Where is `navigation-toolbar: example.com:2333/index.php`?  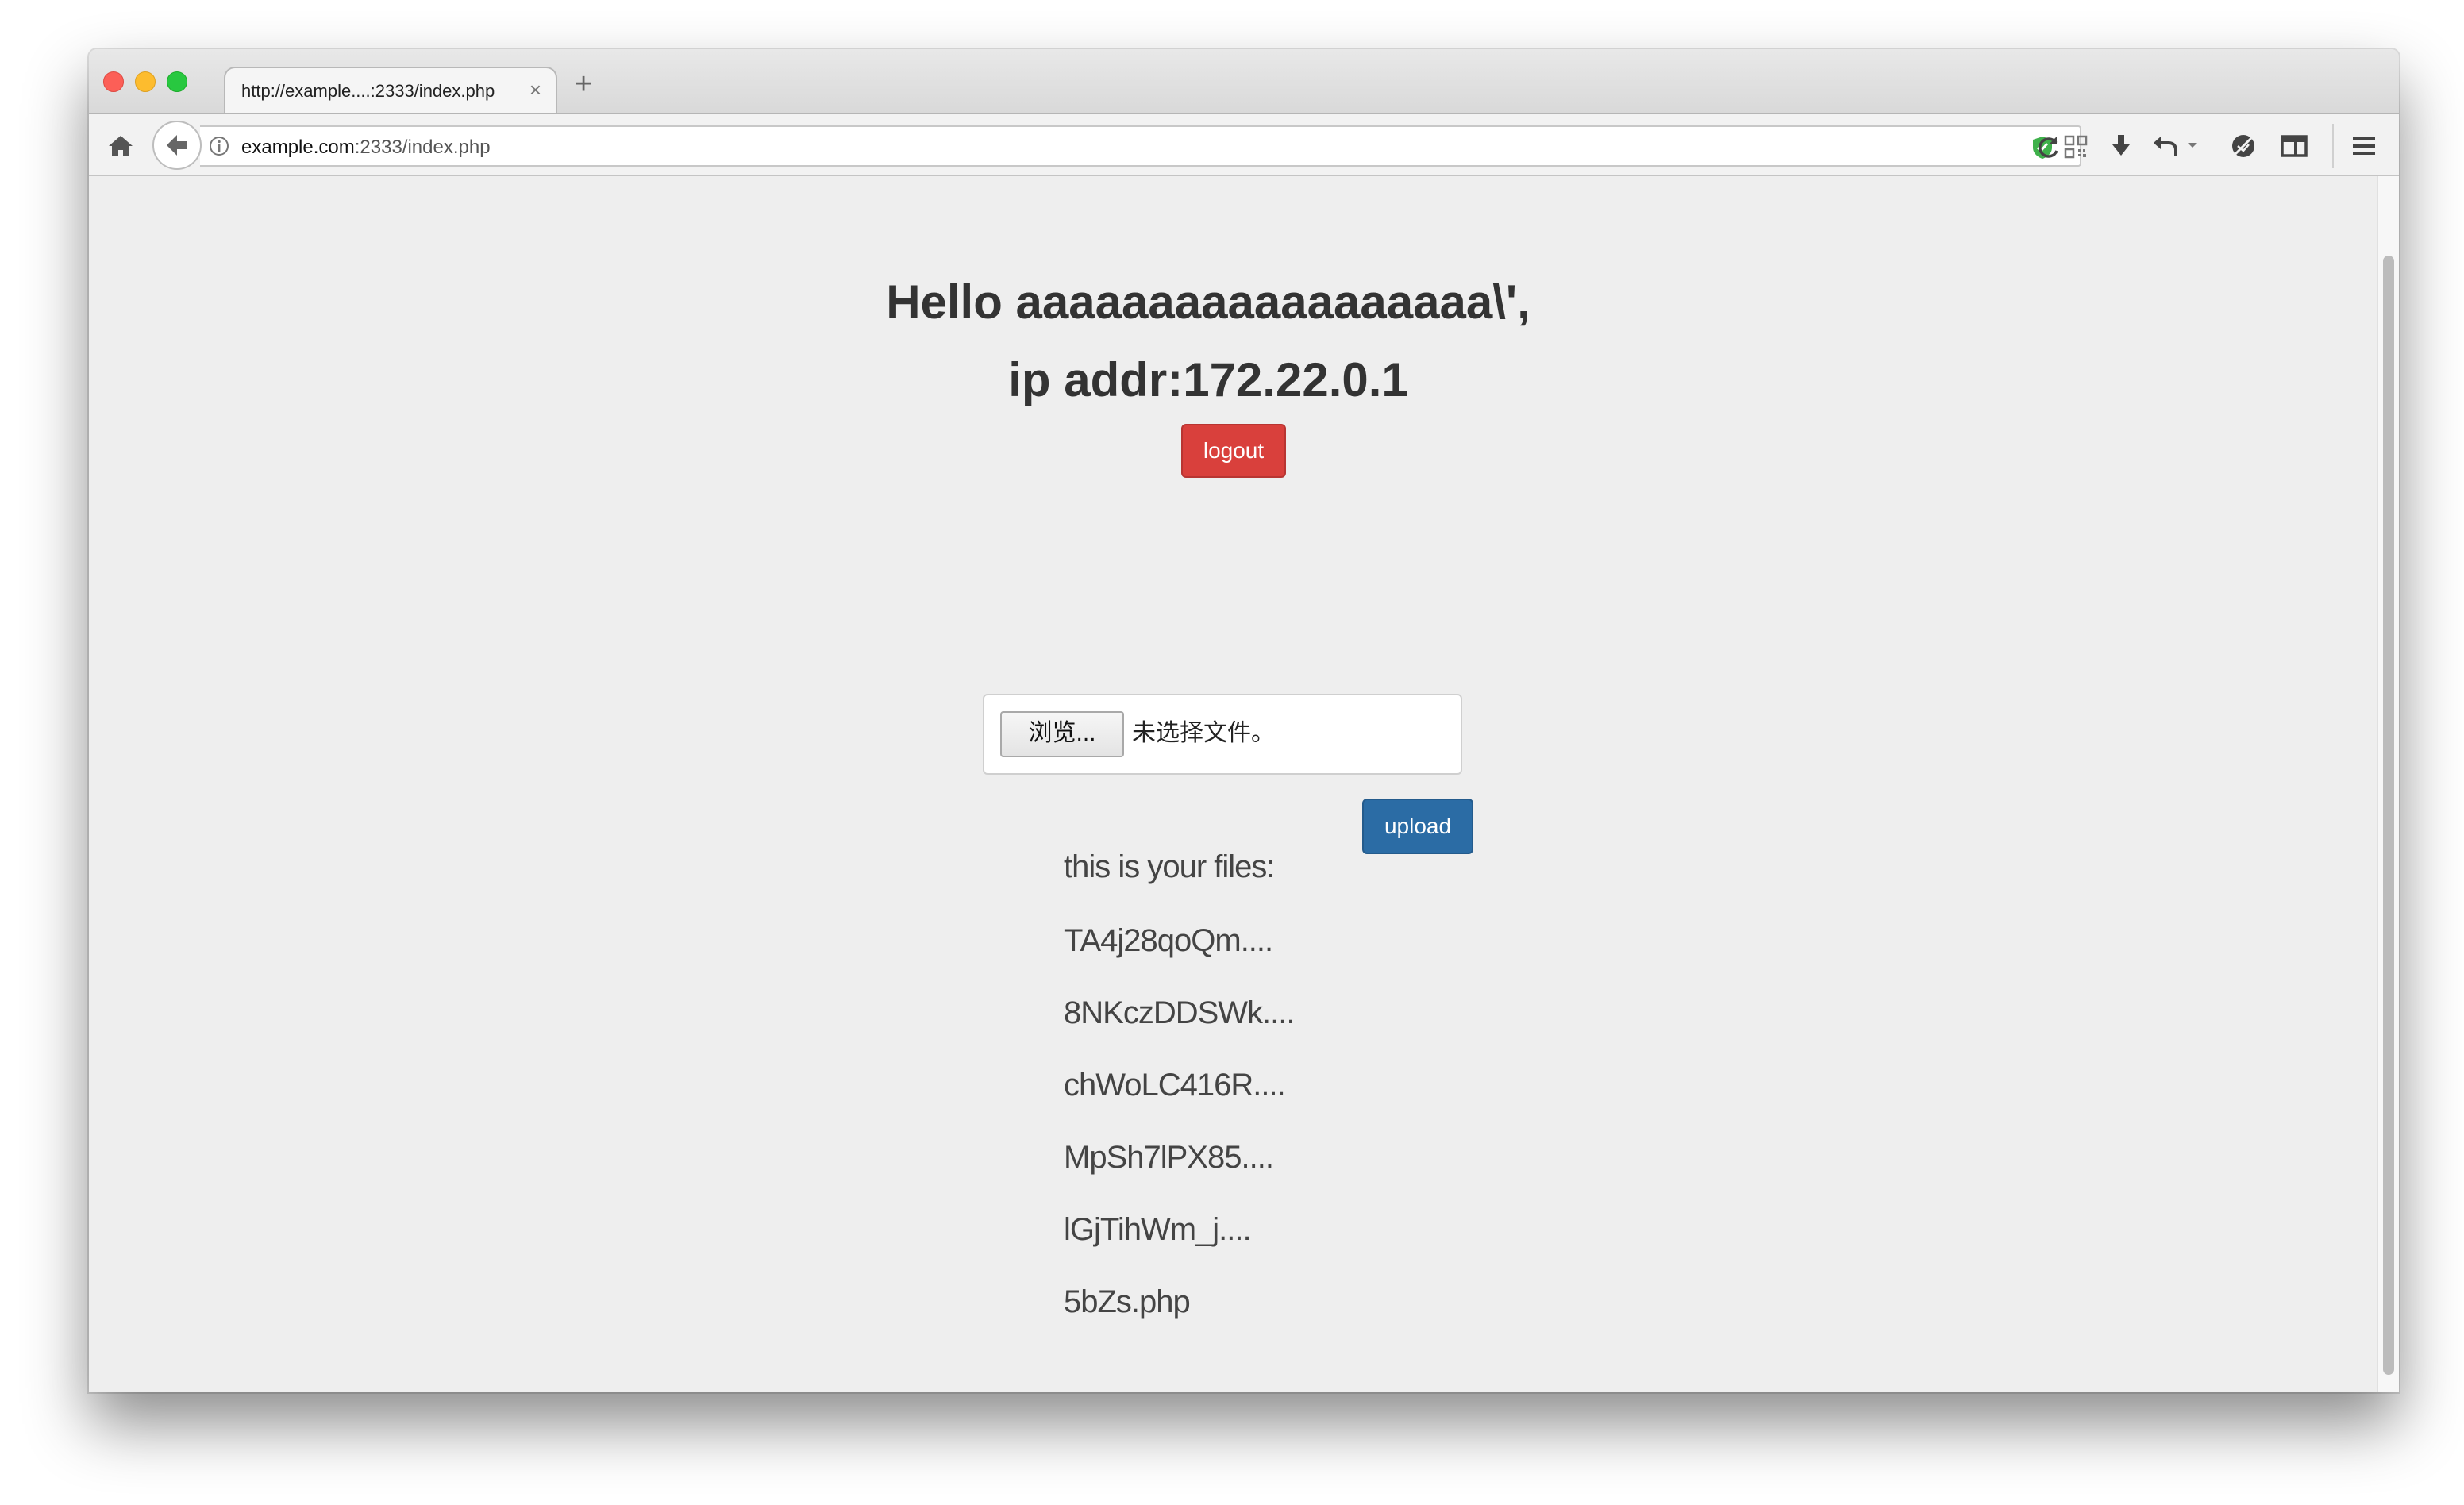 navigation-toolbar: example.com:2333/index.php is located at coordinates (1244, 144).